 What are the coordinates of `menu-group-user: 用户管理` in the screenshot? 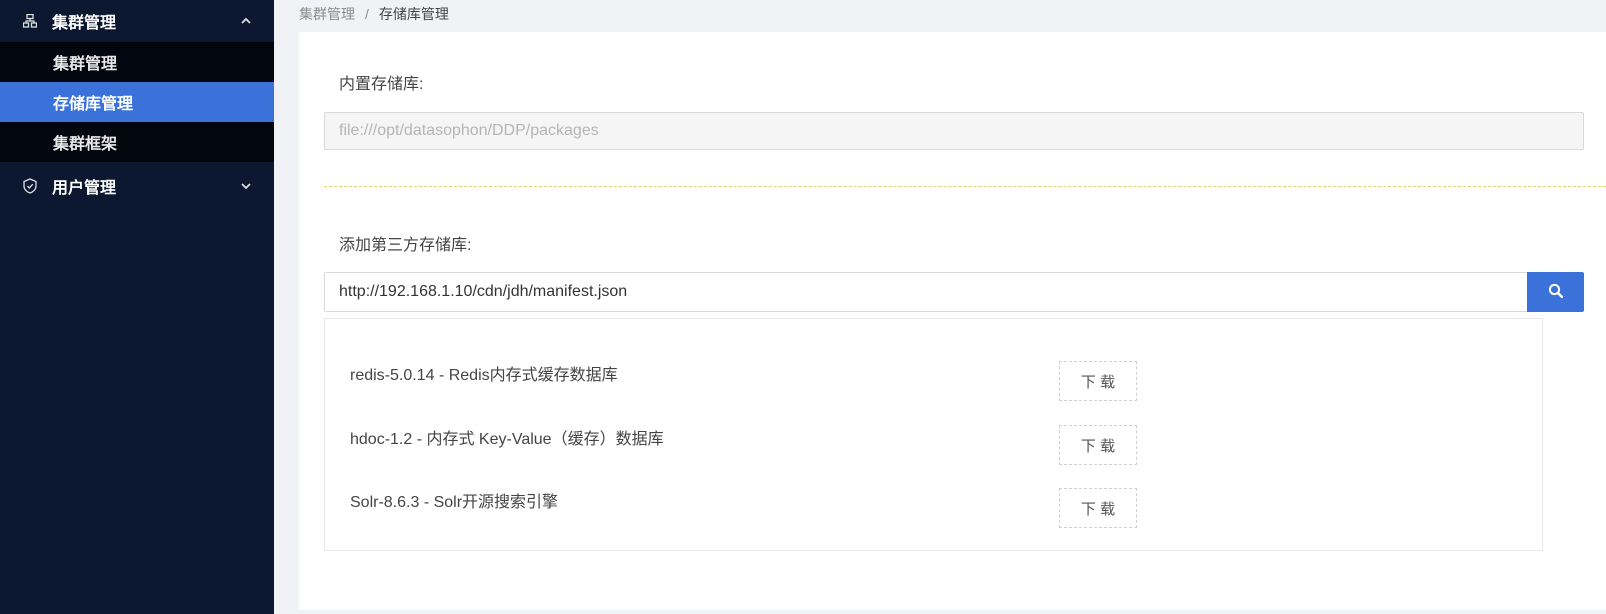 It's located at (137, 186).